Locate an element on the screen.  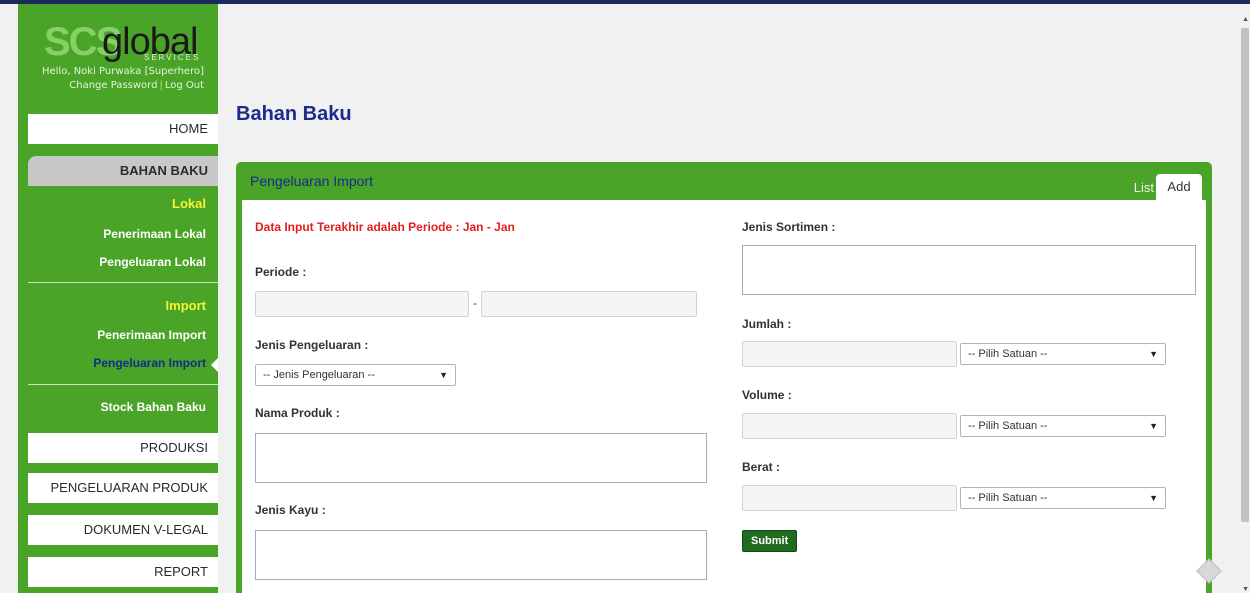
jenis-sortimen-textarea is located at coordinates (969, 270).